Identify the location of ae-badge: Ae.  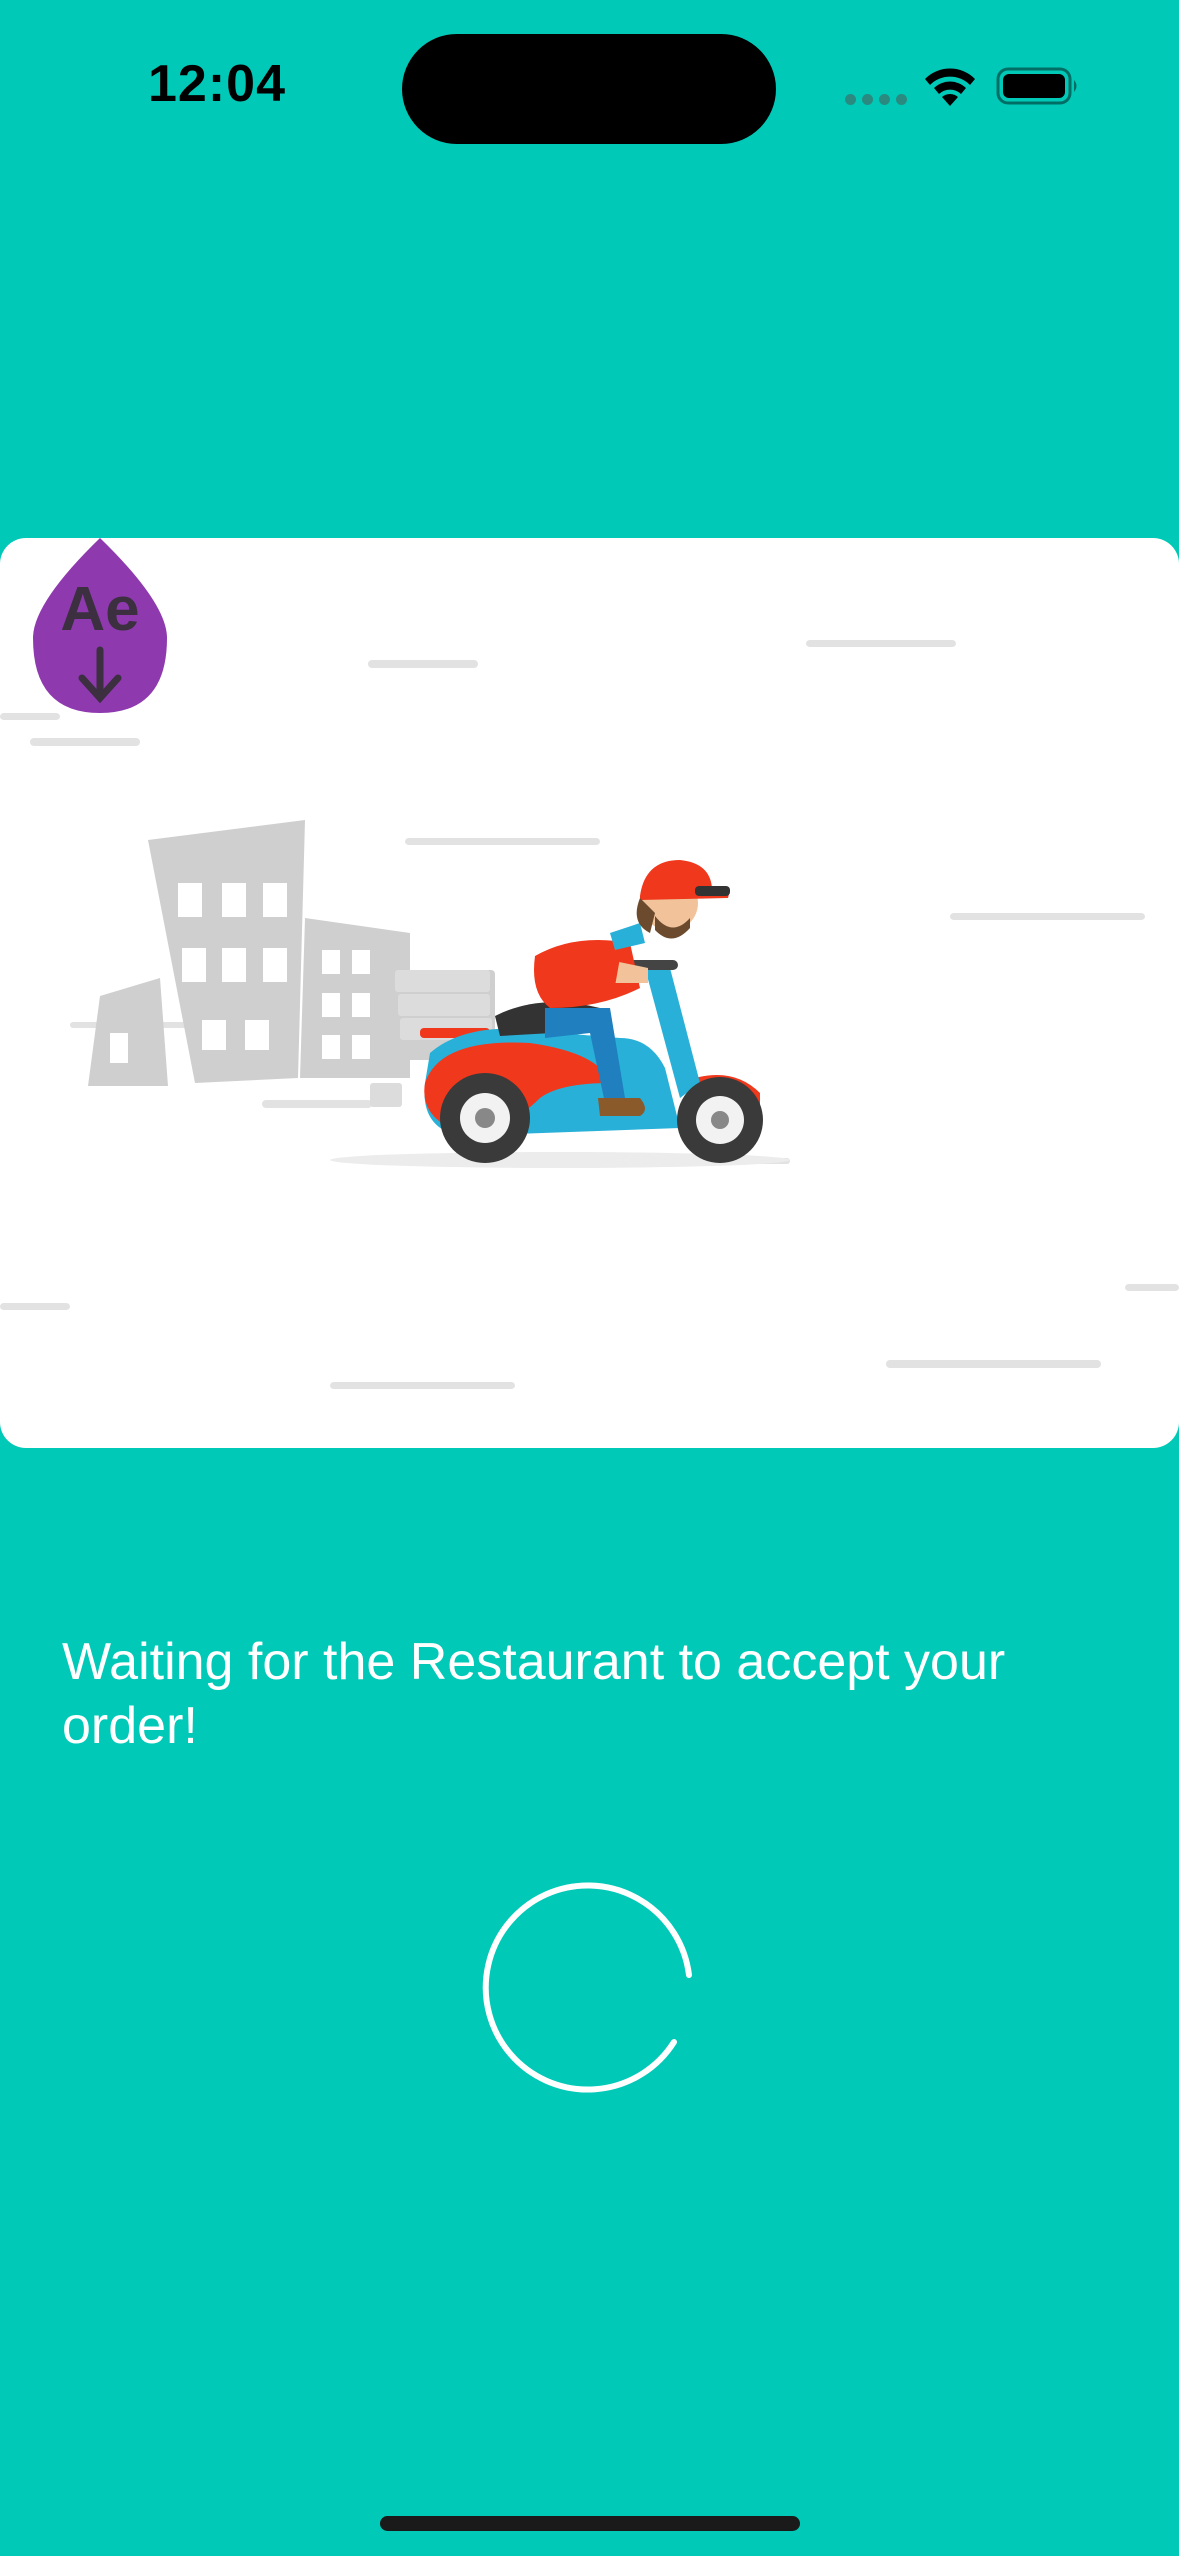
(100, 625).